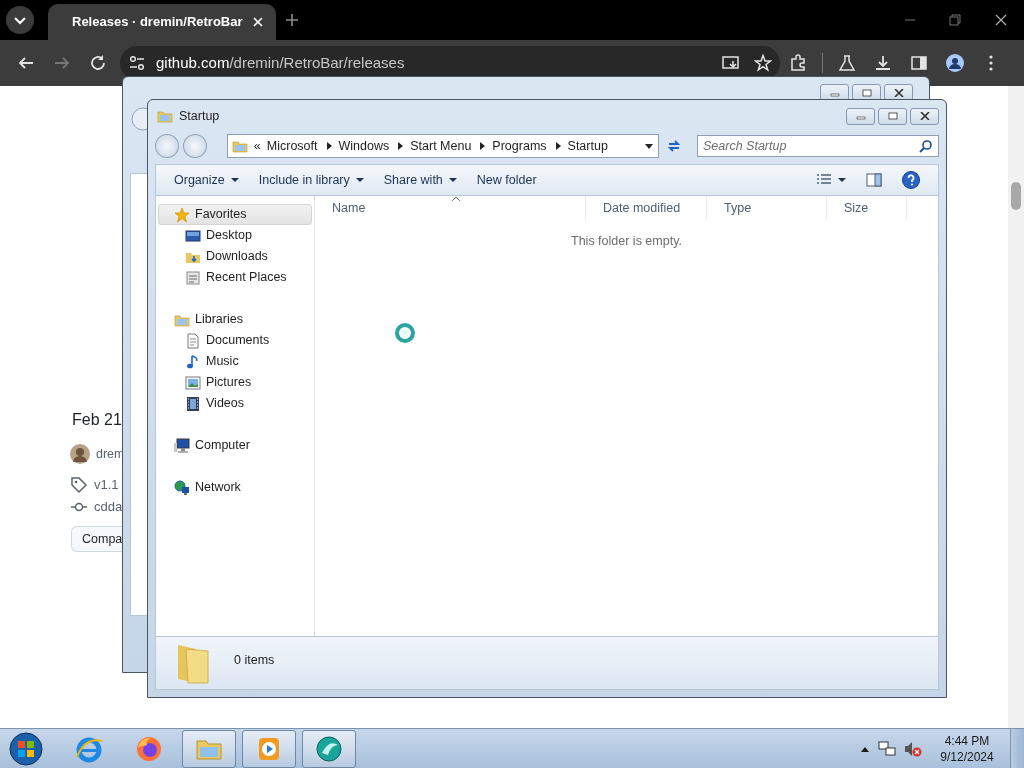 This screenshot has width=1024, height=768. I want to click on clock: 4:44 PM 9/12/2024, so click(967, 748).